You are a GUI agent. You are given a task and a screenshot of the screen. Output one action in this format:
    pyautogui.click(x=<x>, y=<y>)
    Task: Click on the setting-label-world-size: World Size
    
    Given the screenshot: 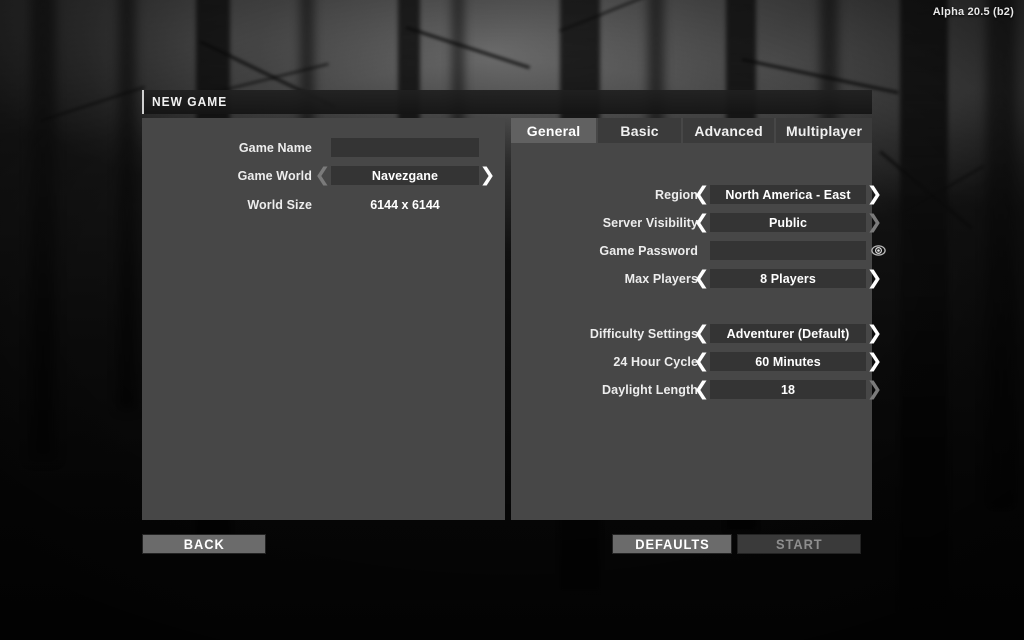 What is the action you would take?
    pyautogui.click(x=279, y=204)
    